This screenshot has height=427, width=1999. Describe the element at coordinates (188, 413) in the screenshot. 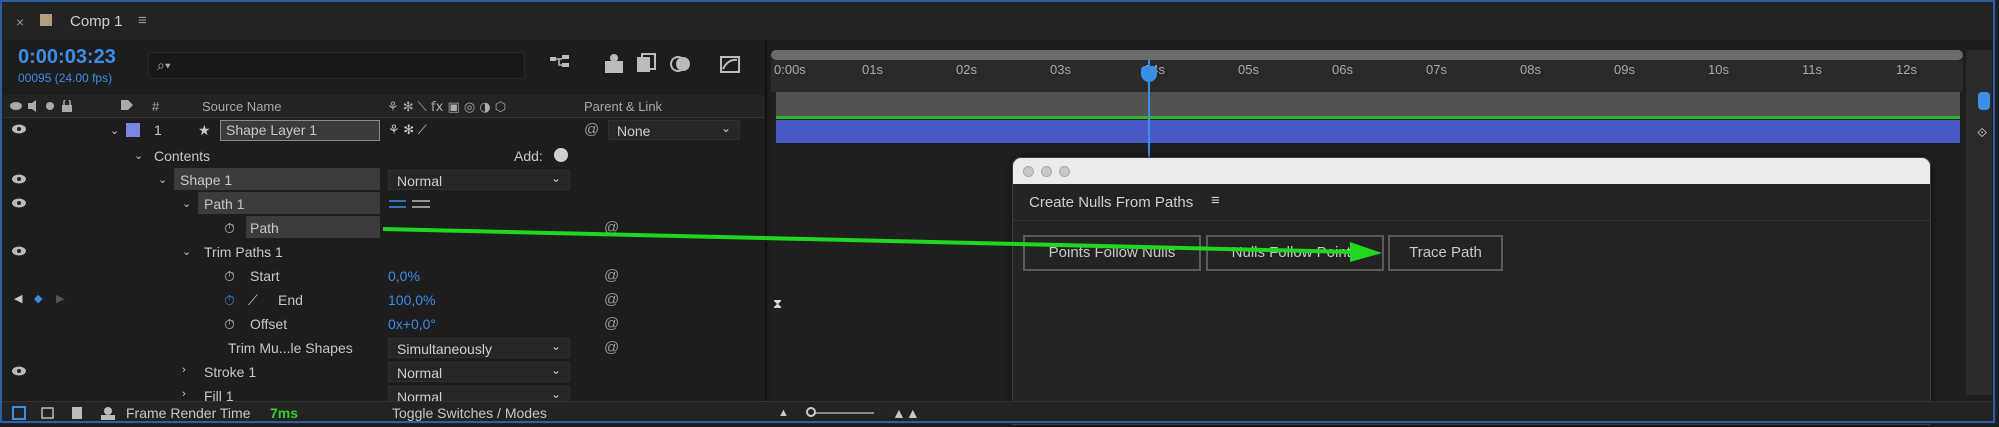

I see `frame-render-time-label: Frame Render Time` at that location.